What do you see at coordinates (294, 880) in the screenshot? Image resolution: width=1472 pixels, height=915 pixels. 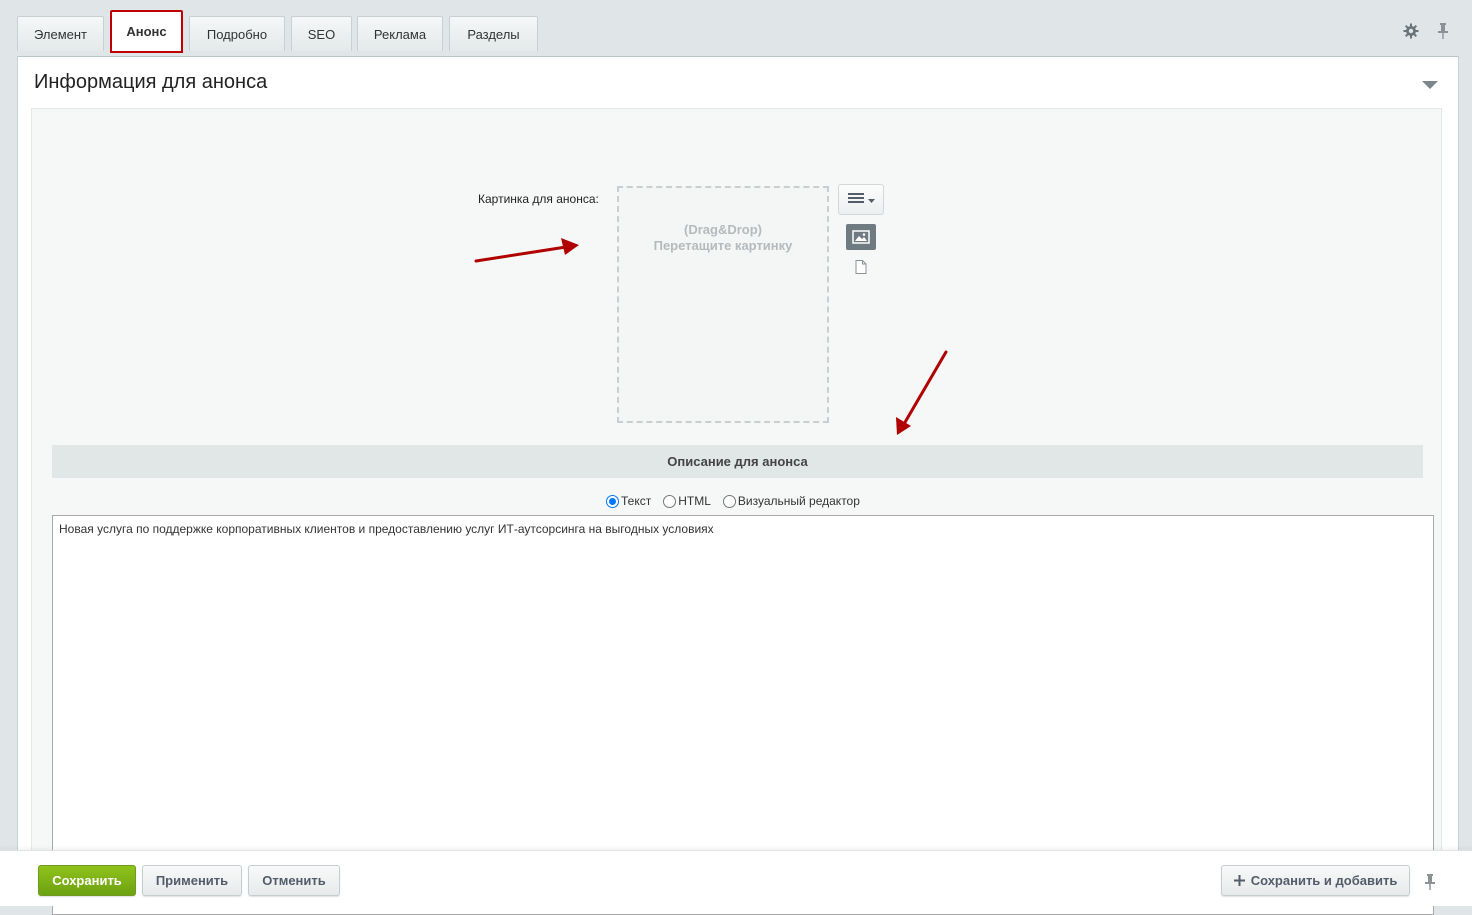 I see `cancel-button: Отменить` at bounding box center [294, 880].